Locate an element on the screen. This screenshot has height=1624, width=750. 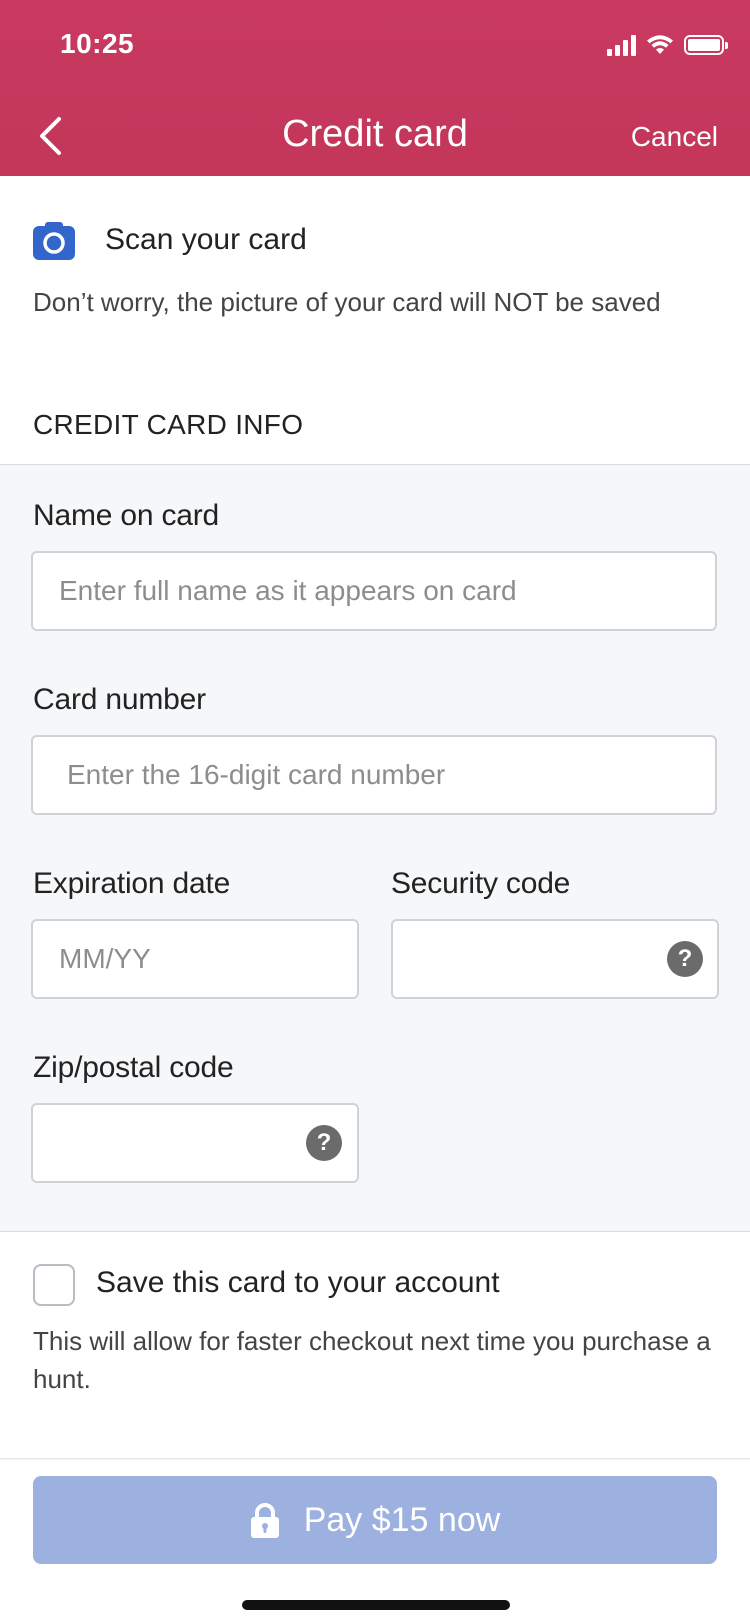
camera-icon is located at coordinates (54, 241).